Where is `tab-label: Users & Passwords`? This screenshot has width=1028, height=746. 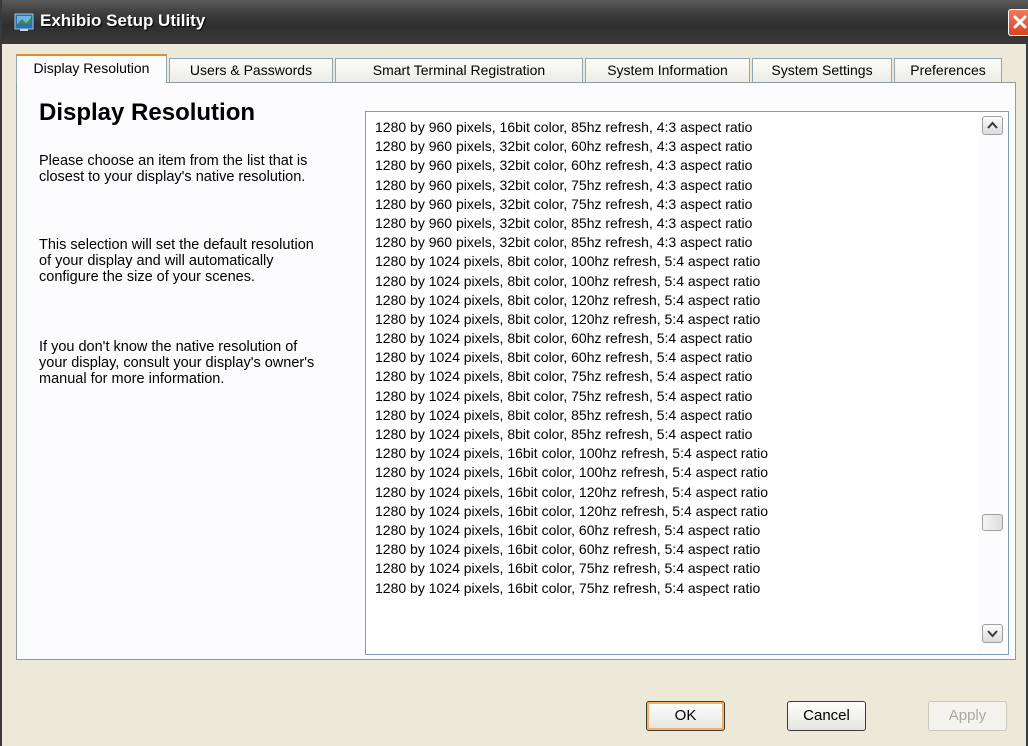 tab-label: Users & Passwords is located at coordinates (251, 70).